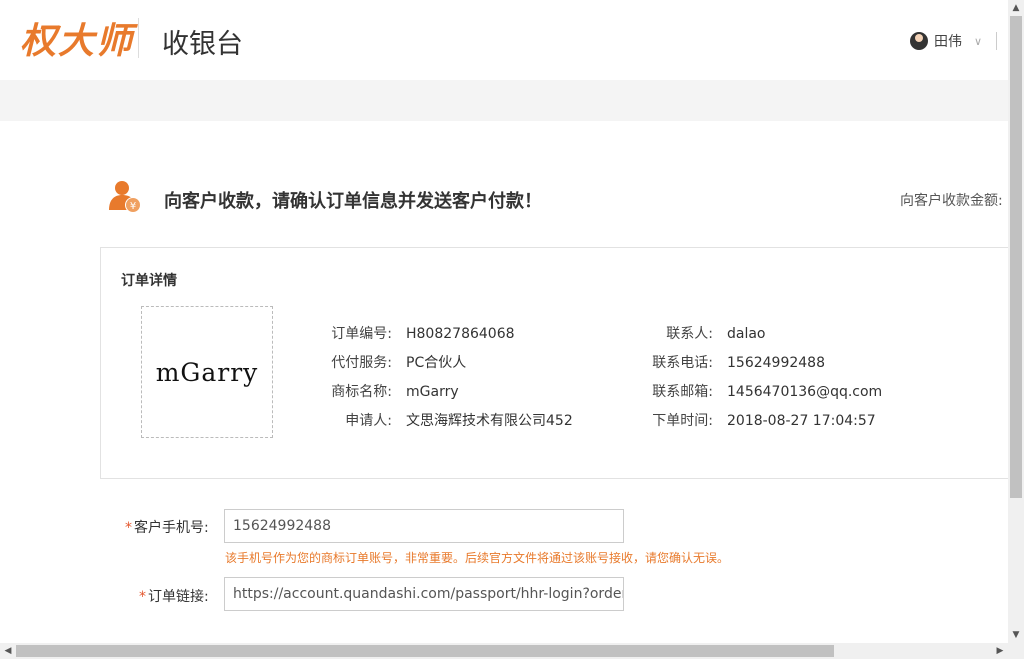 The height and width of the screenshot is (659, 1024). Describe the element at coordinates (489, 421) in the screenshot. I see `info-value: 文思海辉技术有限公司452` at that location.